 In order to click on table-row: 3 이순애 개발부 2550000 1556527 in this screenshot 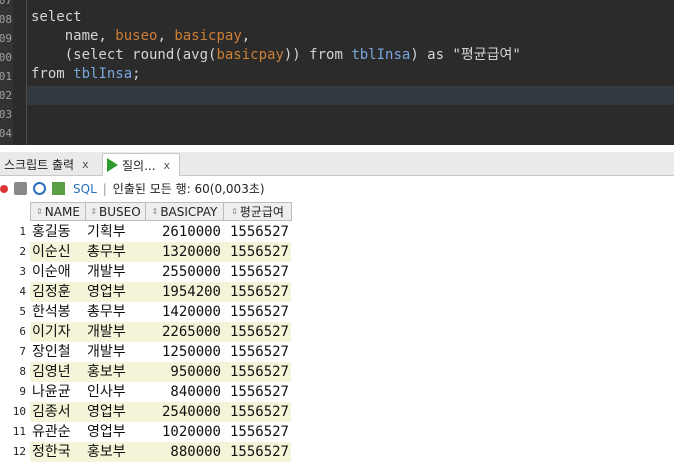, I will do `click(146, 272)`.